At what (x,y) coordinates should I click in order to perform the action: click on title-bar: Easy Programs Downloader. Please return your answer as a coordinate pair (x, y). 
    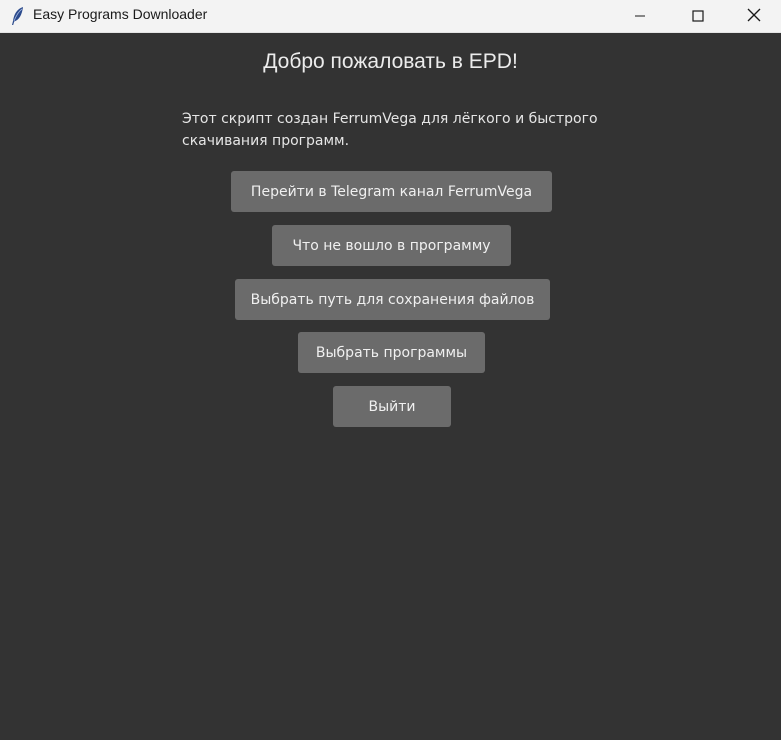
    Looking at the image, I should click on (390, 16).